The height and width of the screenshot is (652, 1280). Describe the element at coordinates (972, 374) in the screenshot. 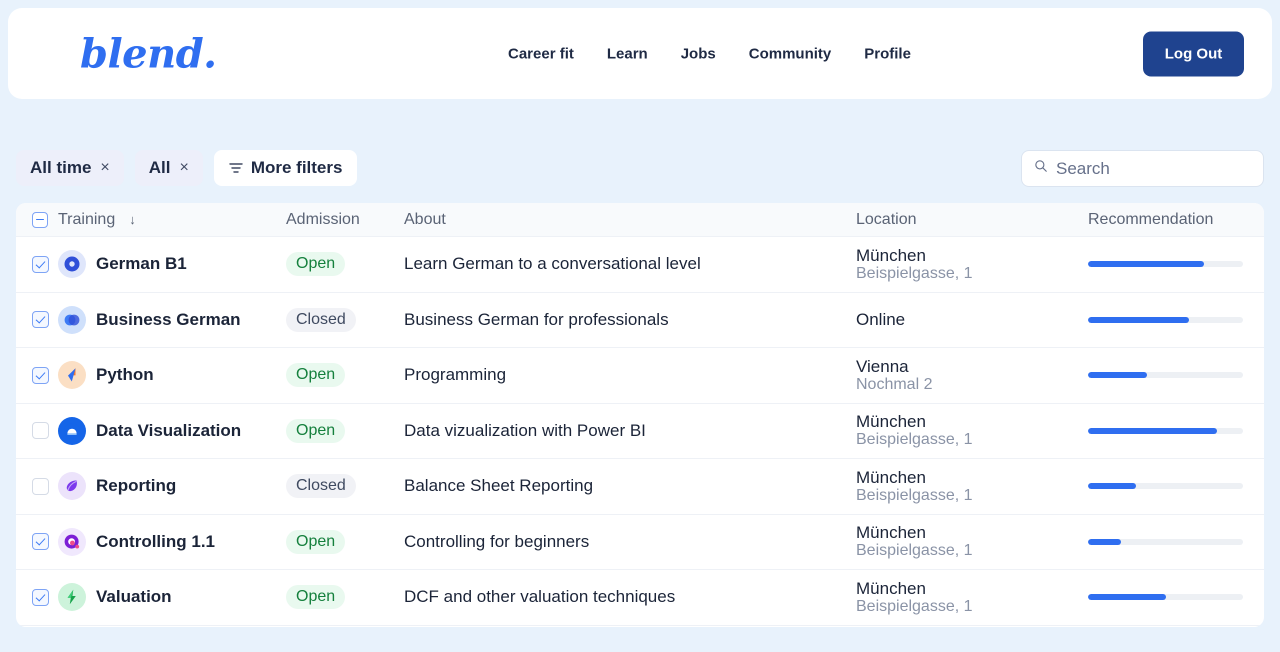

I see `location-cell: Vienna Nochmal 2` at that location.